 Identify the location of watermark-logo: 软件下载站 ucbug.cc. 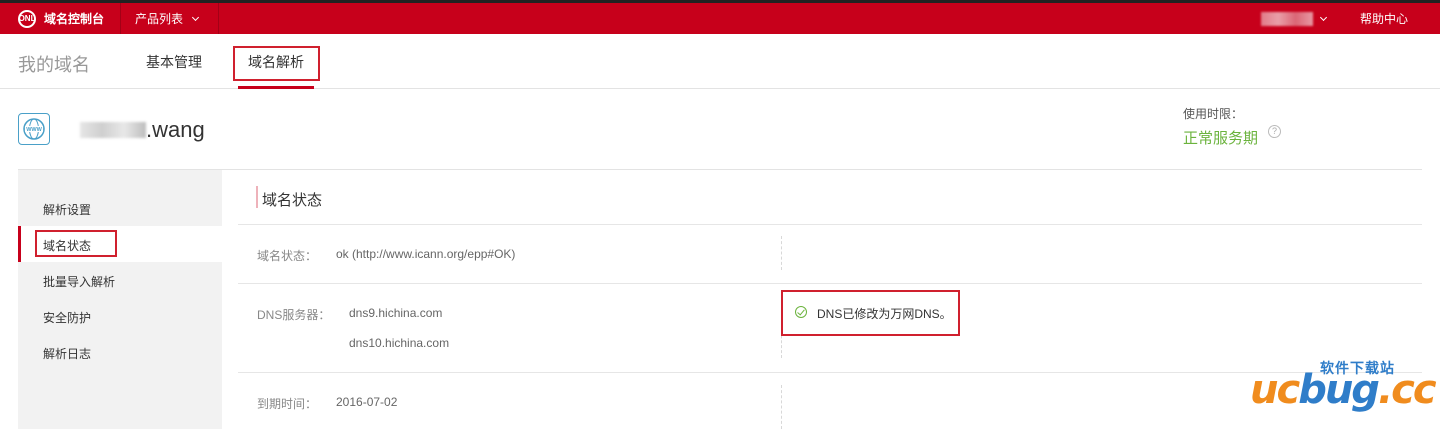
(1343, 385).